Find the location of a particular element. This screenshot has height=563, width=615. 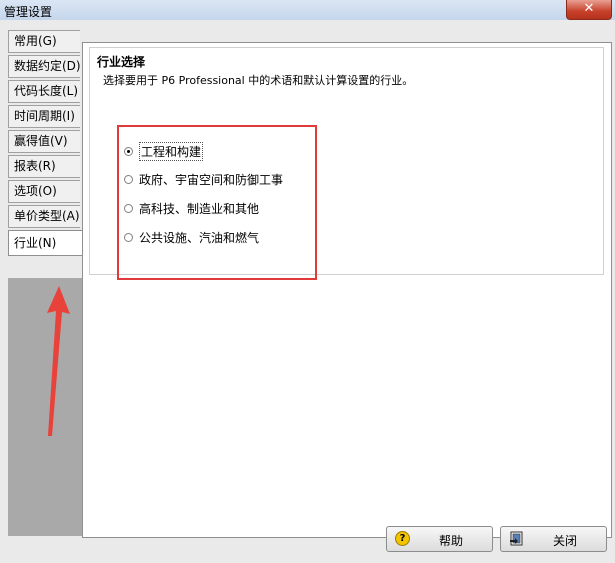

window-close-button: ✕ is located at coordinates (589, 10).